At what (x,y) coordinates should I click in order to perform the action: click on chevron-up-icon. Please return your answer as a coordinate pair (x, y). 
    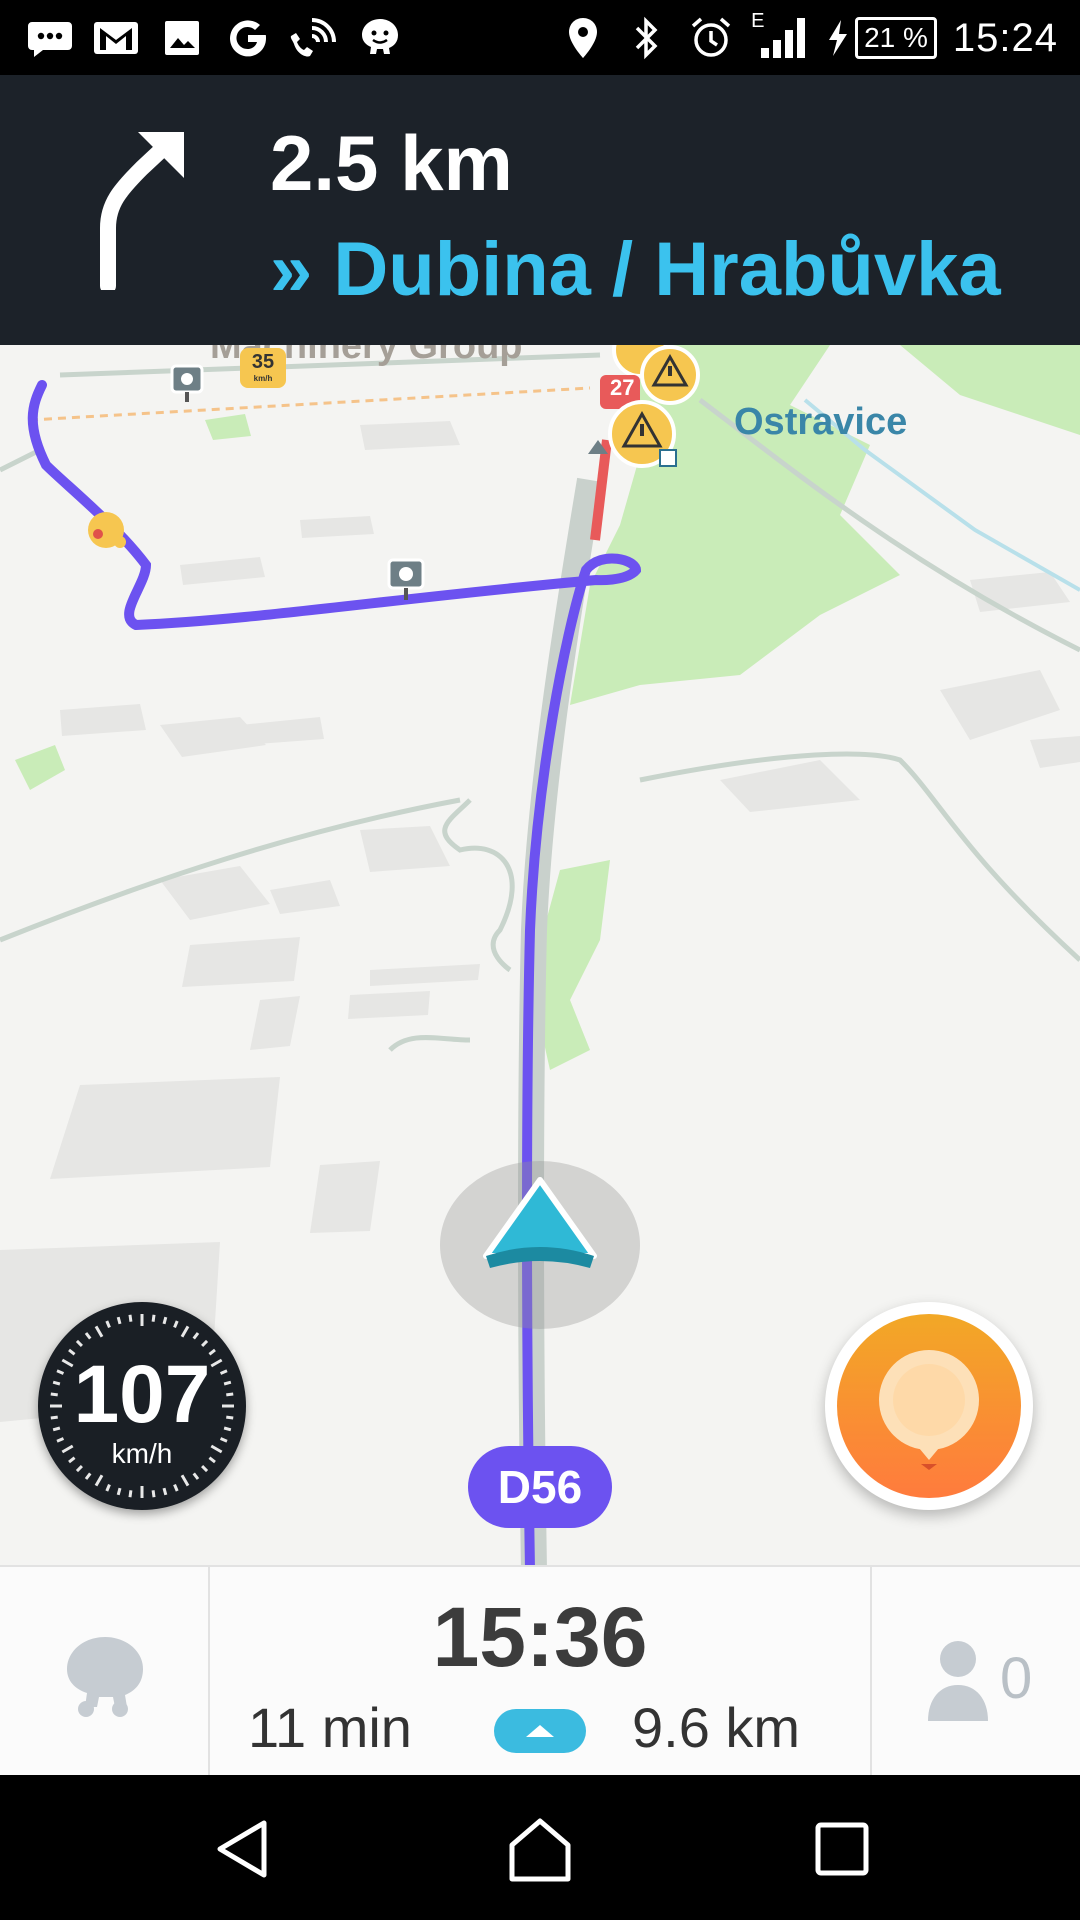
    Looking at the image, I should click on (540, 1731).